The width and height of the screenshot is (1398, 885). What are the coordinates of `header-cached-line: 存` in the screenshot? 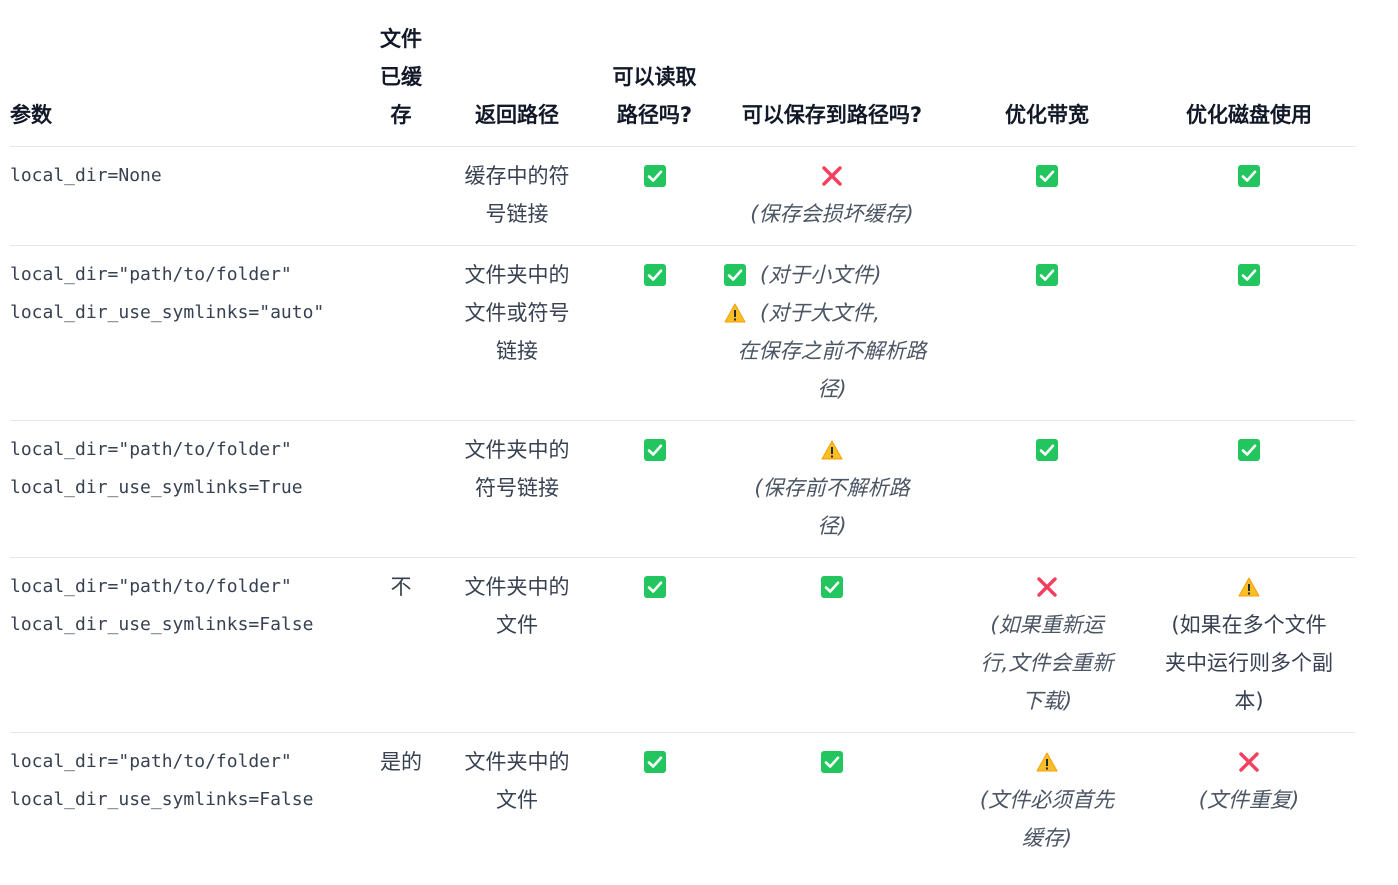 It's located at (401, 115).